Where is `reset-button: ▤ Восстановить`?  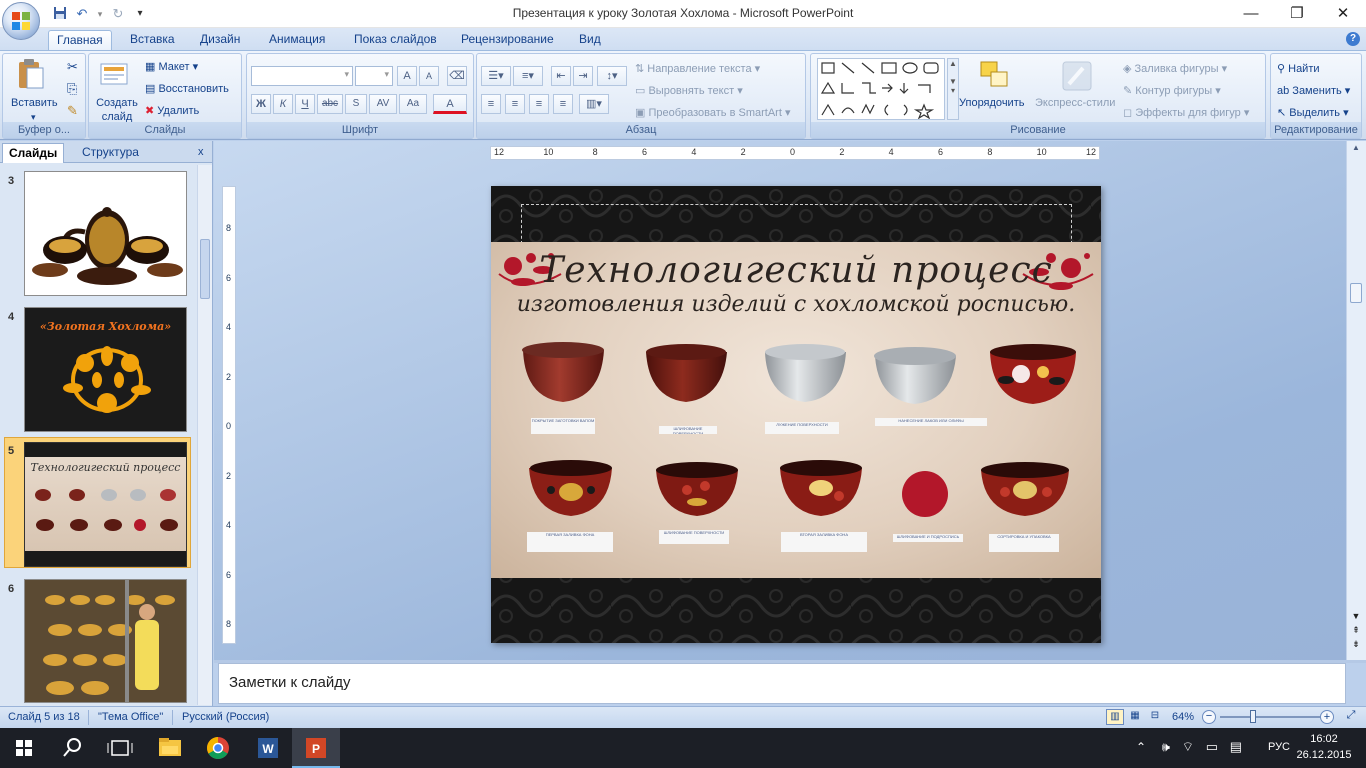
reset-button: ▤ Восстановить is located at coordinates (187, 89).